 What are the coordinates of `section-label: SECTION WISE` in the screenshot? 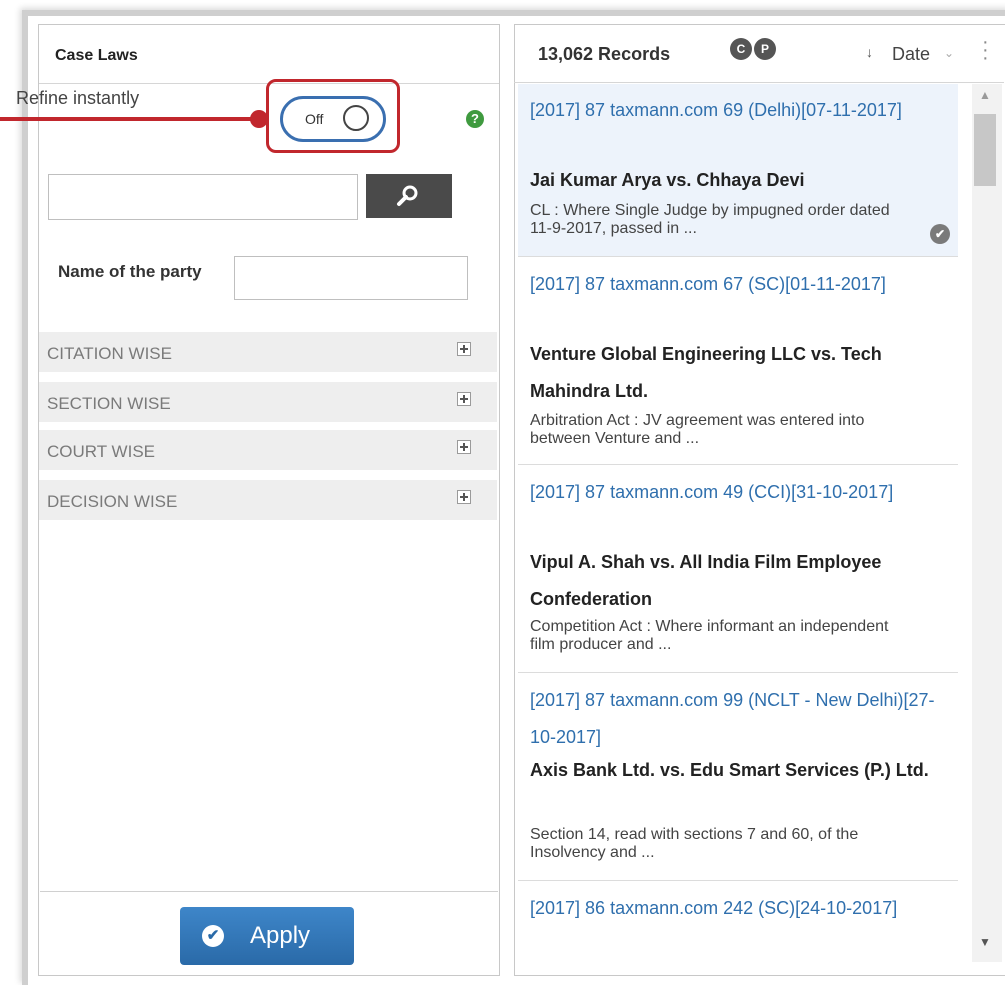 It's located at (109, 403).